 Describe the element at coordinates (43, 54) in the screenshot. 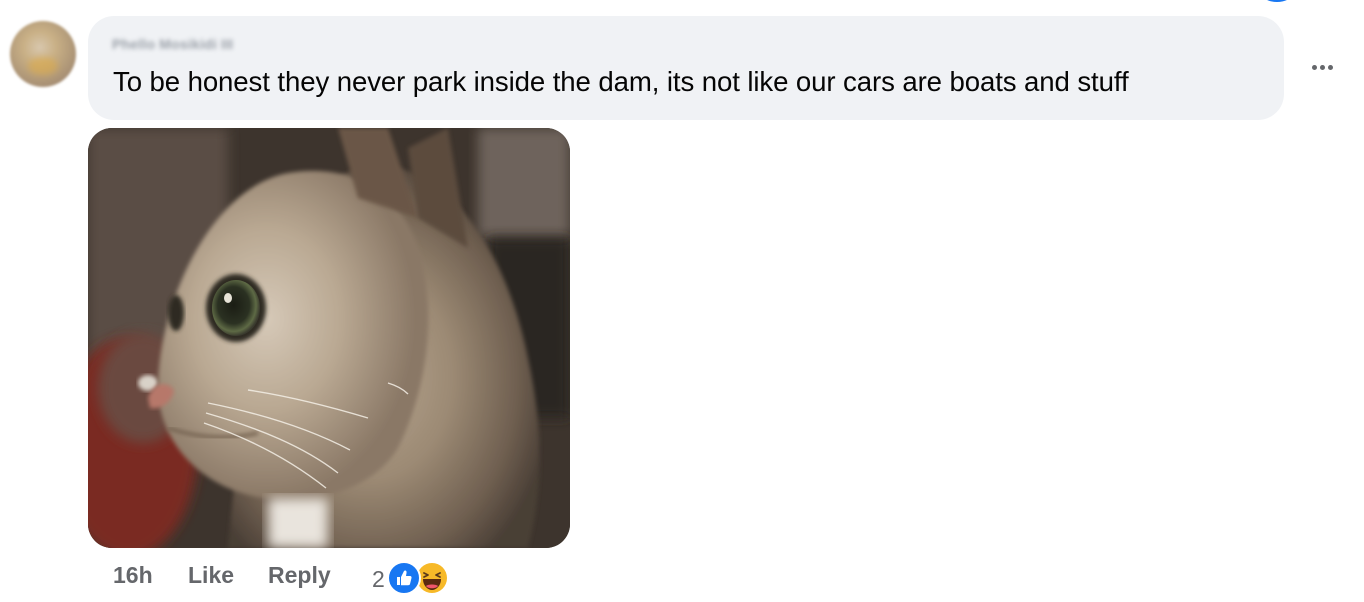

I see `avatar` at that location.